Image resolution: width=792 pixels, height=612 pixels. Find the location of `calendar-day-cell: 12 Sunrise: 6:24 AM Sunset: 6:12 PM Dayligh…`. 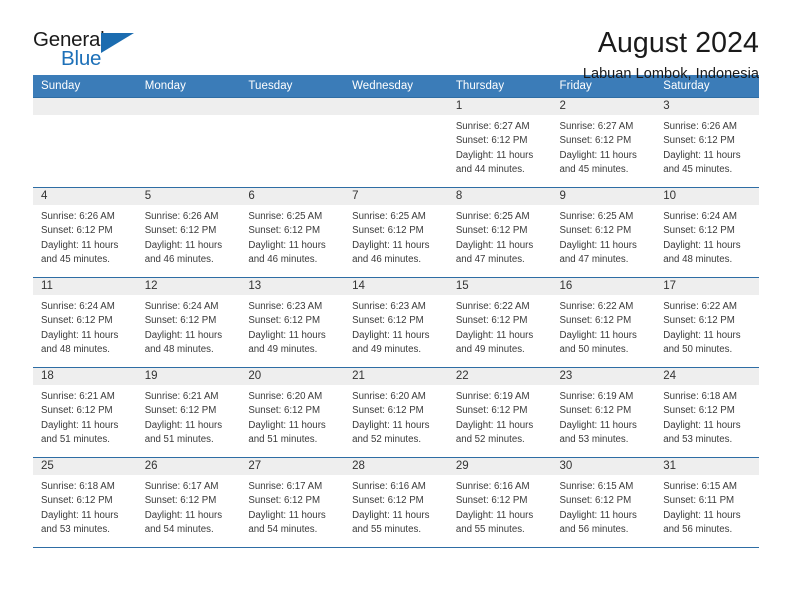

calendar-day-cell: 12 Sunrise: 6:24 AM Sunset: 6:12 PM Dayligh… is located at coordinates (188, 322).